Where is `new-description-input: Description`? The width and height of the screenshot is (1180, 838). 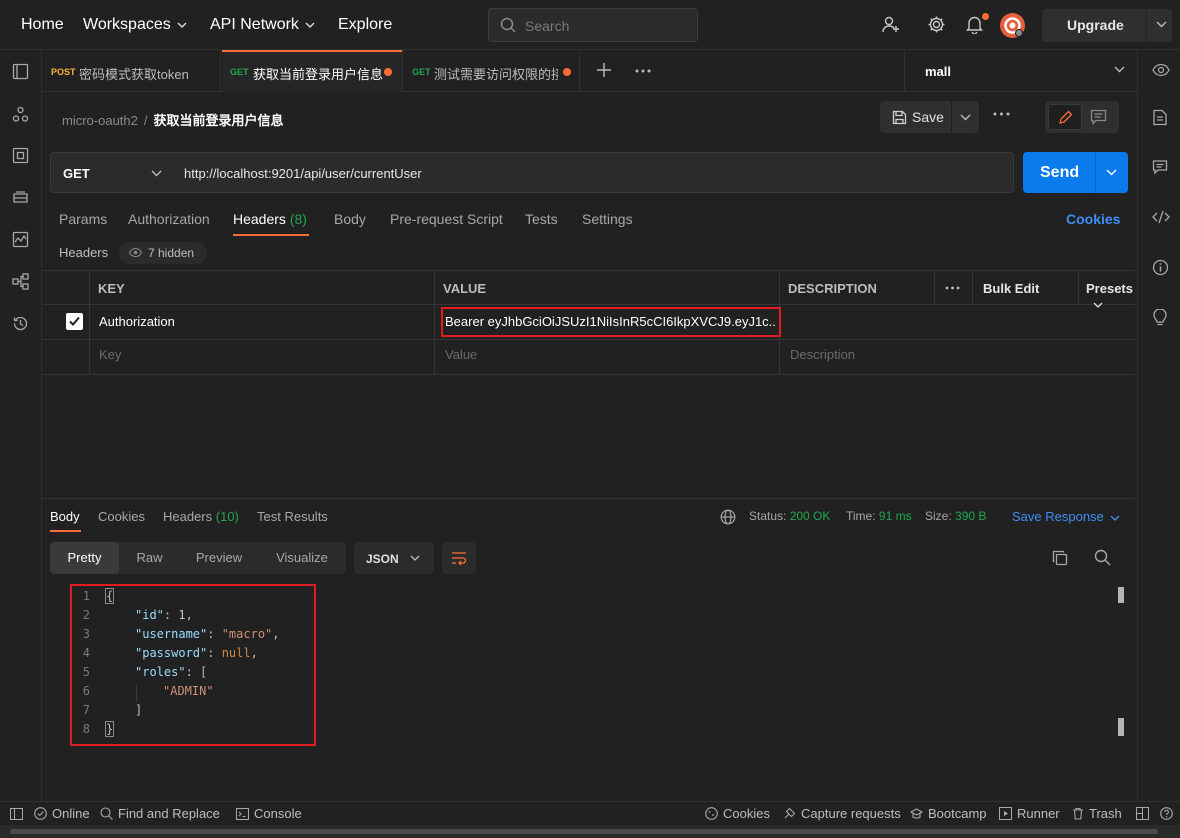
new-description-input: Description is located at coordinates (822, 354).